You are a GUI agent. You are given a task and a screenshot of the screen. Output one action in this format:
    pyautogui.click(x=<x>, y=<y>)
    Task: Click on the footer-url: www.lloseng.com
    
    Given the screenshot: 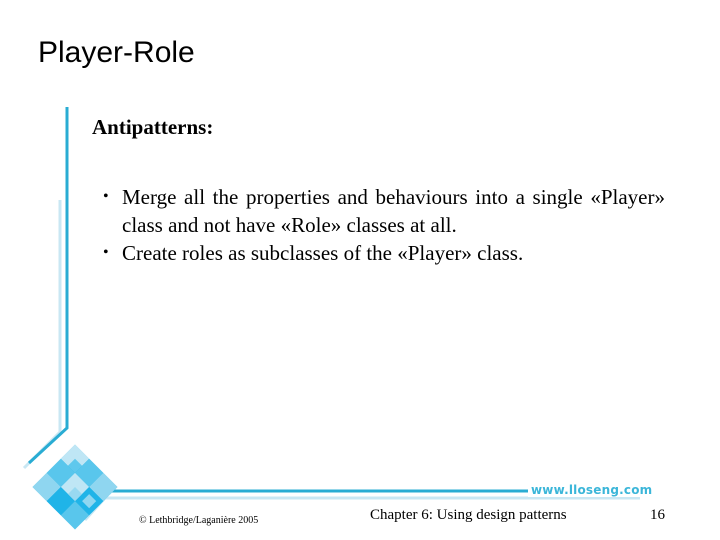 What is the action you would take?
    pyautogui.click(x=592, y=490)
    